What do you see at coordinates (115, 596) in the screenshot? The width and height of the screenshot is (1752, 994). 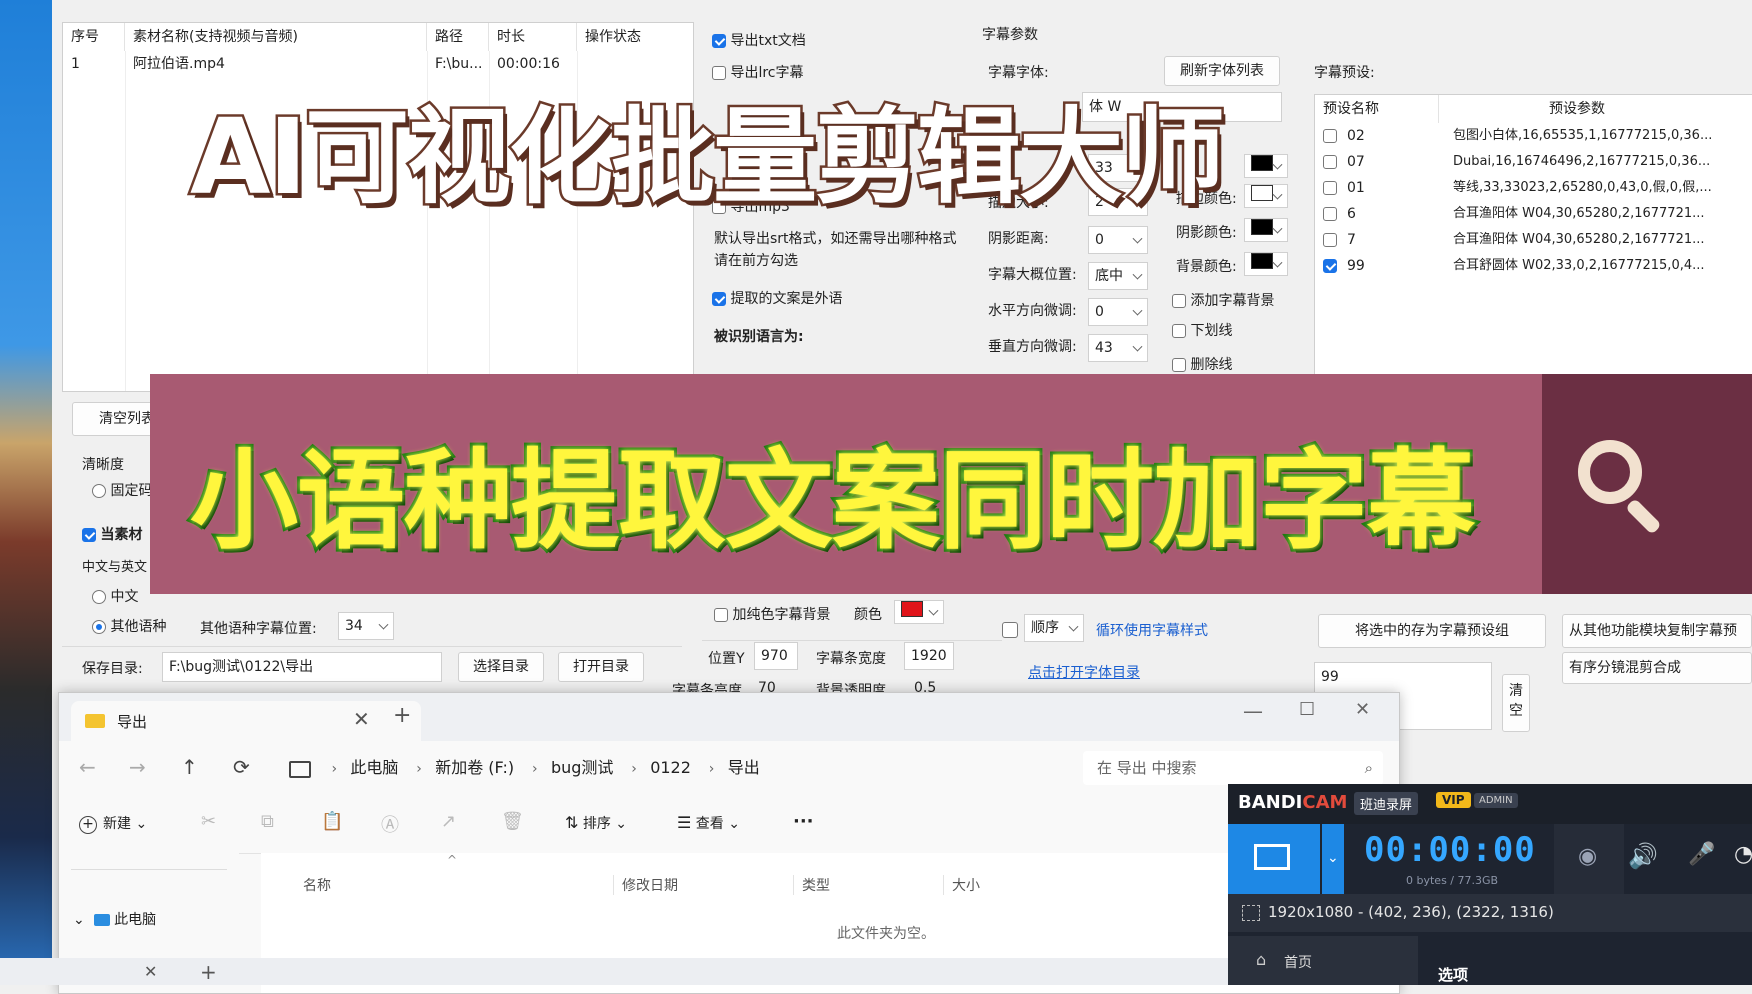 I see `chinese-option: 中文` at bounding box center [115, 596].